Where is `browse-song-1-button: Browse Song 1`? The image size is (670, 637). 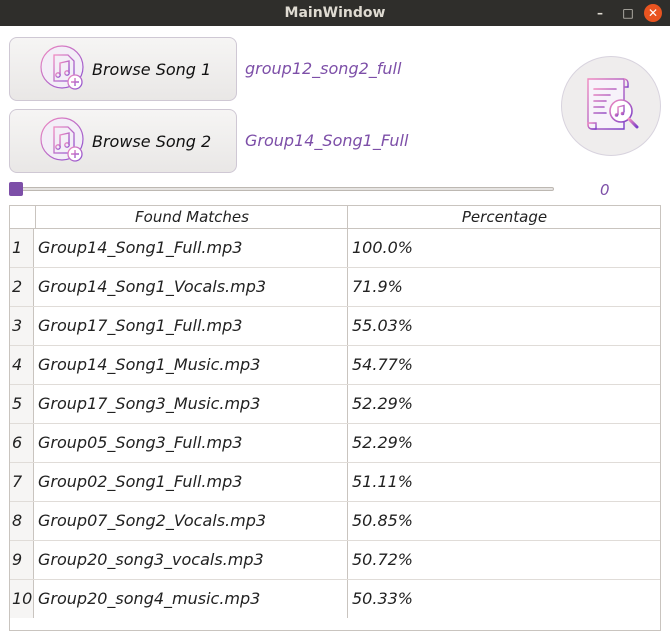 browse-song-1-button: Browse Song 1 is located at coordinates (123, 69).